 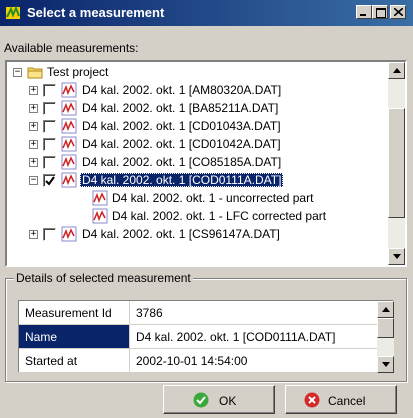 I want to click on tree-item-label: D4 kal. 2002. okt. 1 [CS96147A.DAT], so click(x=181, y=234).